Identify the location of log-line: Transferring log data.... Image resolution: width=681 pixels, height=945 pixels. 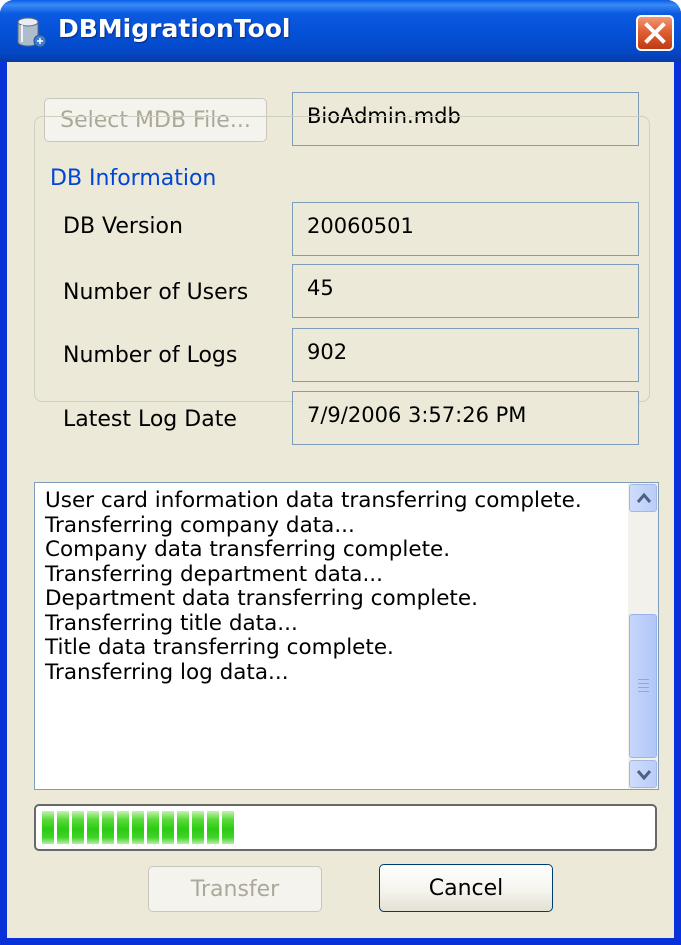
(167, 672).